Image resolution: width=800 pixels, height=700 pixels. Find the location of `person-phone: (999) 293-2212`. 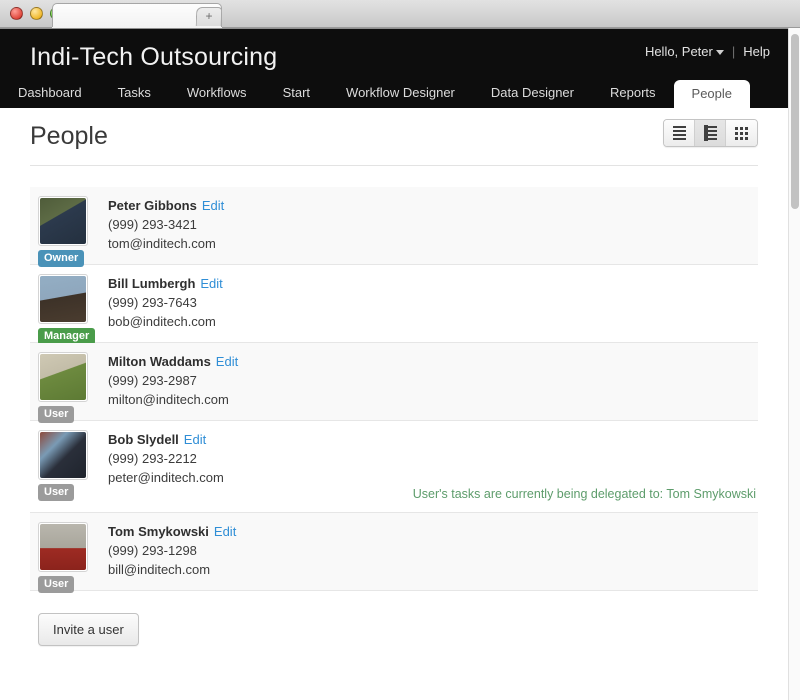

person-phone: (999) 293-2212 is located at coordinates (152, 458).